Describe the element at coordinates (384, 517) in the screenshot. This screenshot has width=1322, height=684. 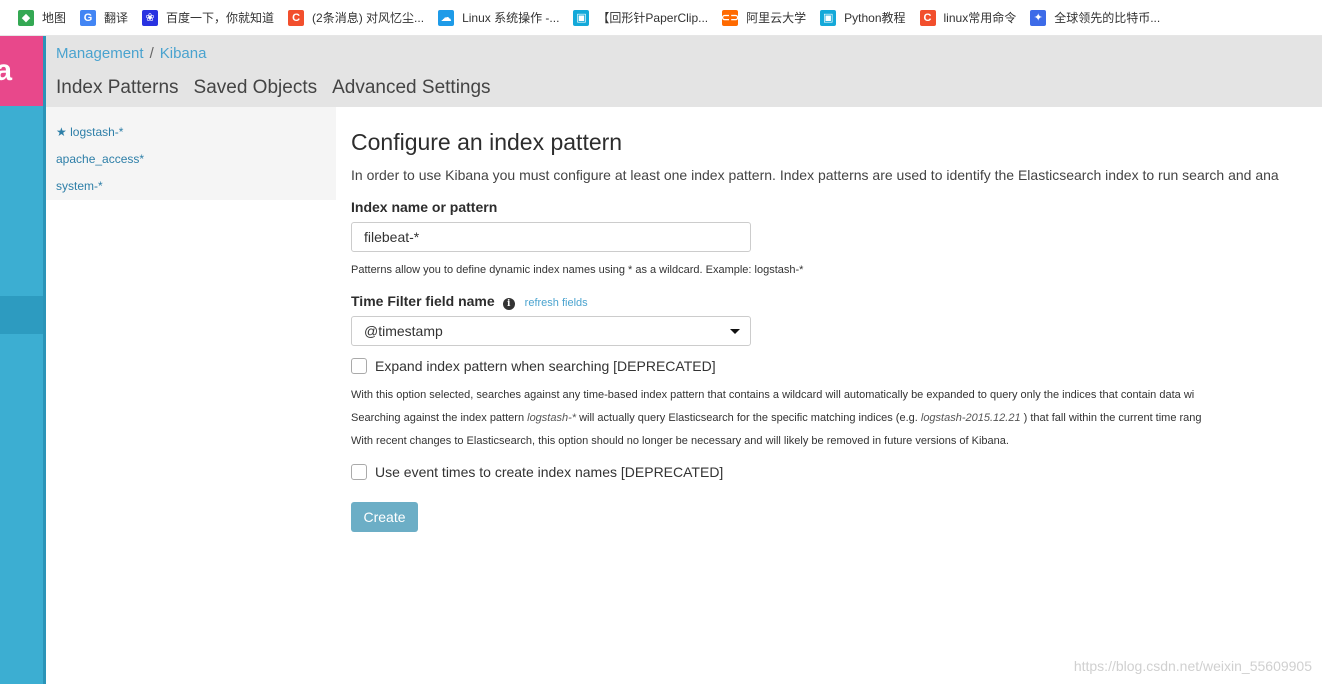
I see `create-button: Create` at that location.